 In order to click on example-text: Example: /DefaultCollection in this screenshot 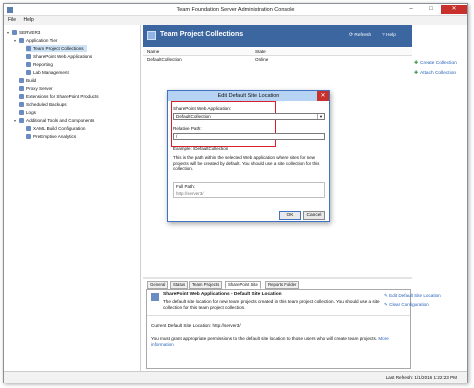, I will do `click(201, 148)`.